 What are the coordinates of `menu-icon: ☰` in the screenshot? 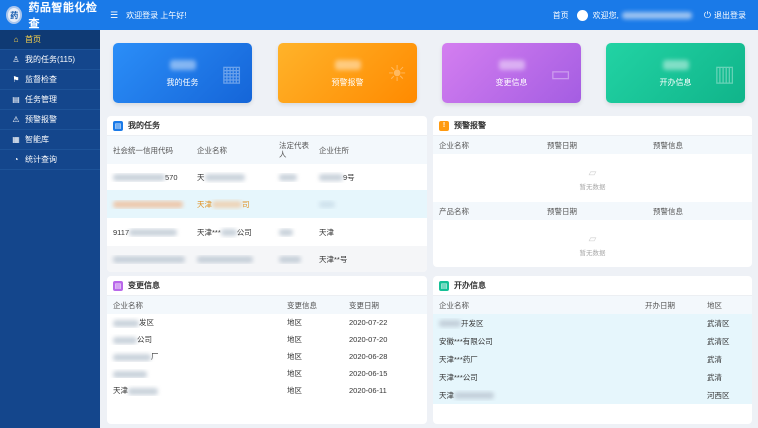 It's located at (114, 15).